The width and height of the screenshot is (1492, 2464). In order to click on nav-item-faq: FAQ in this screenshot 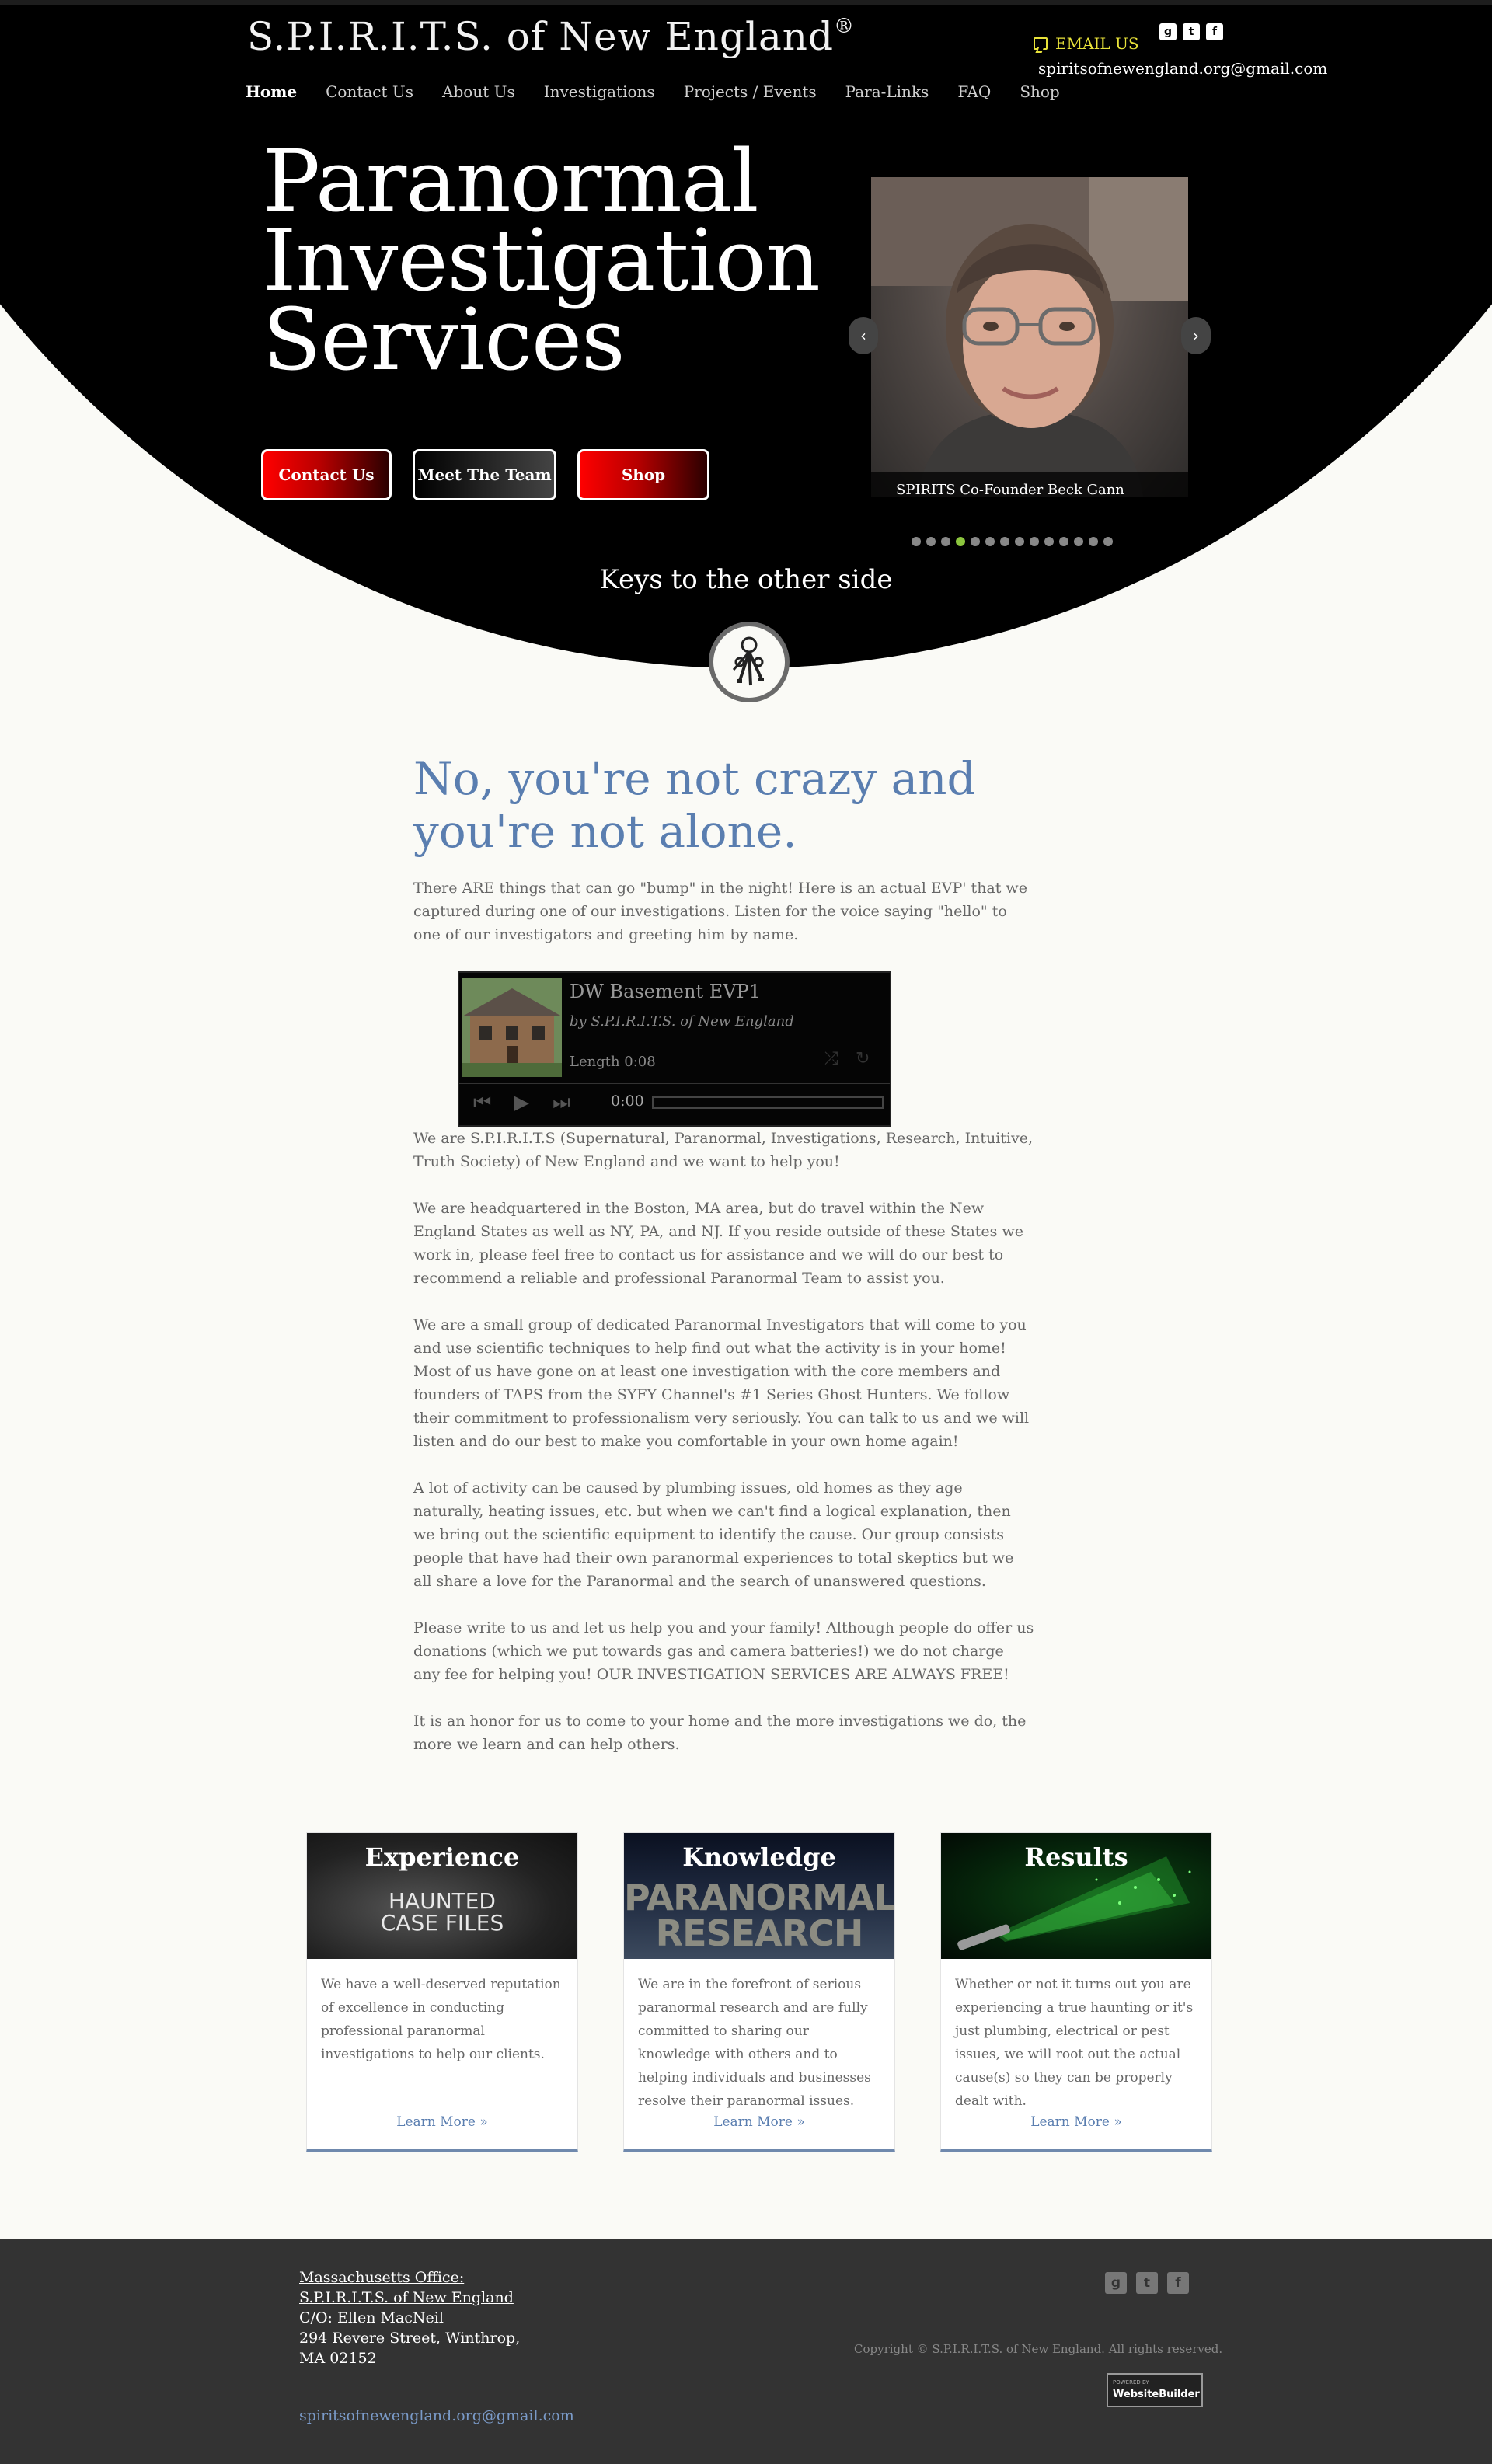, I will do `click(974, 91)`.